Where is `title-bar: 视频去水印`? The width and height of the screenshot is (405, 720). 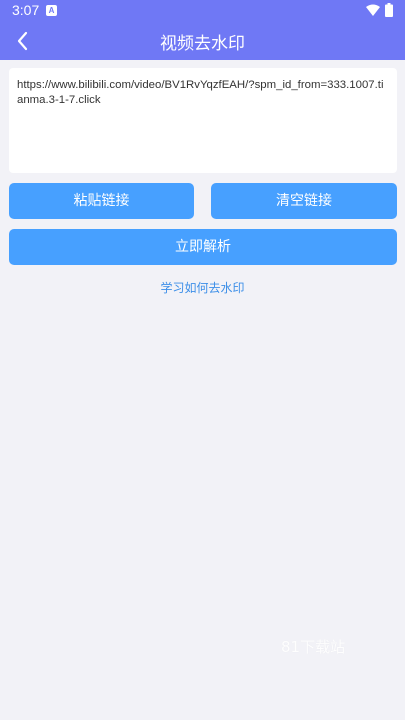
title-bar: 视频去水印 is located at coordinates (202, 41).